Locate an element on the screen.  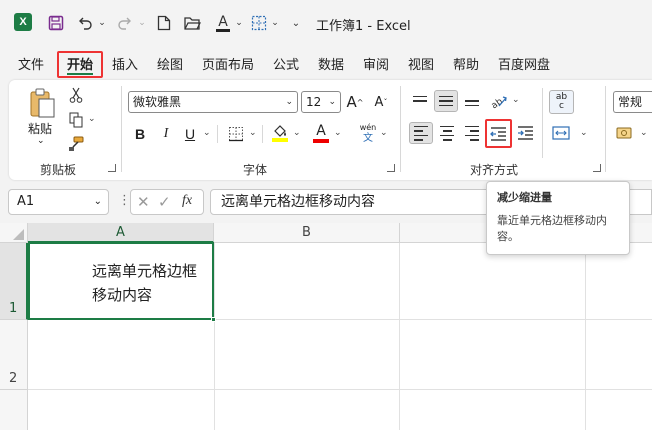
underline-dropdown-icon: ⌄ is located at coordinates (207, 133).